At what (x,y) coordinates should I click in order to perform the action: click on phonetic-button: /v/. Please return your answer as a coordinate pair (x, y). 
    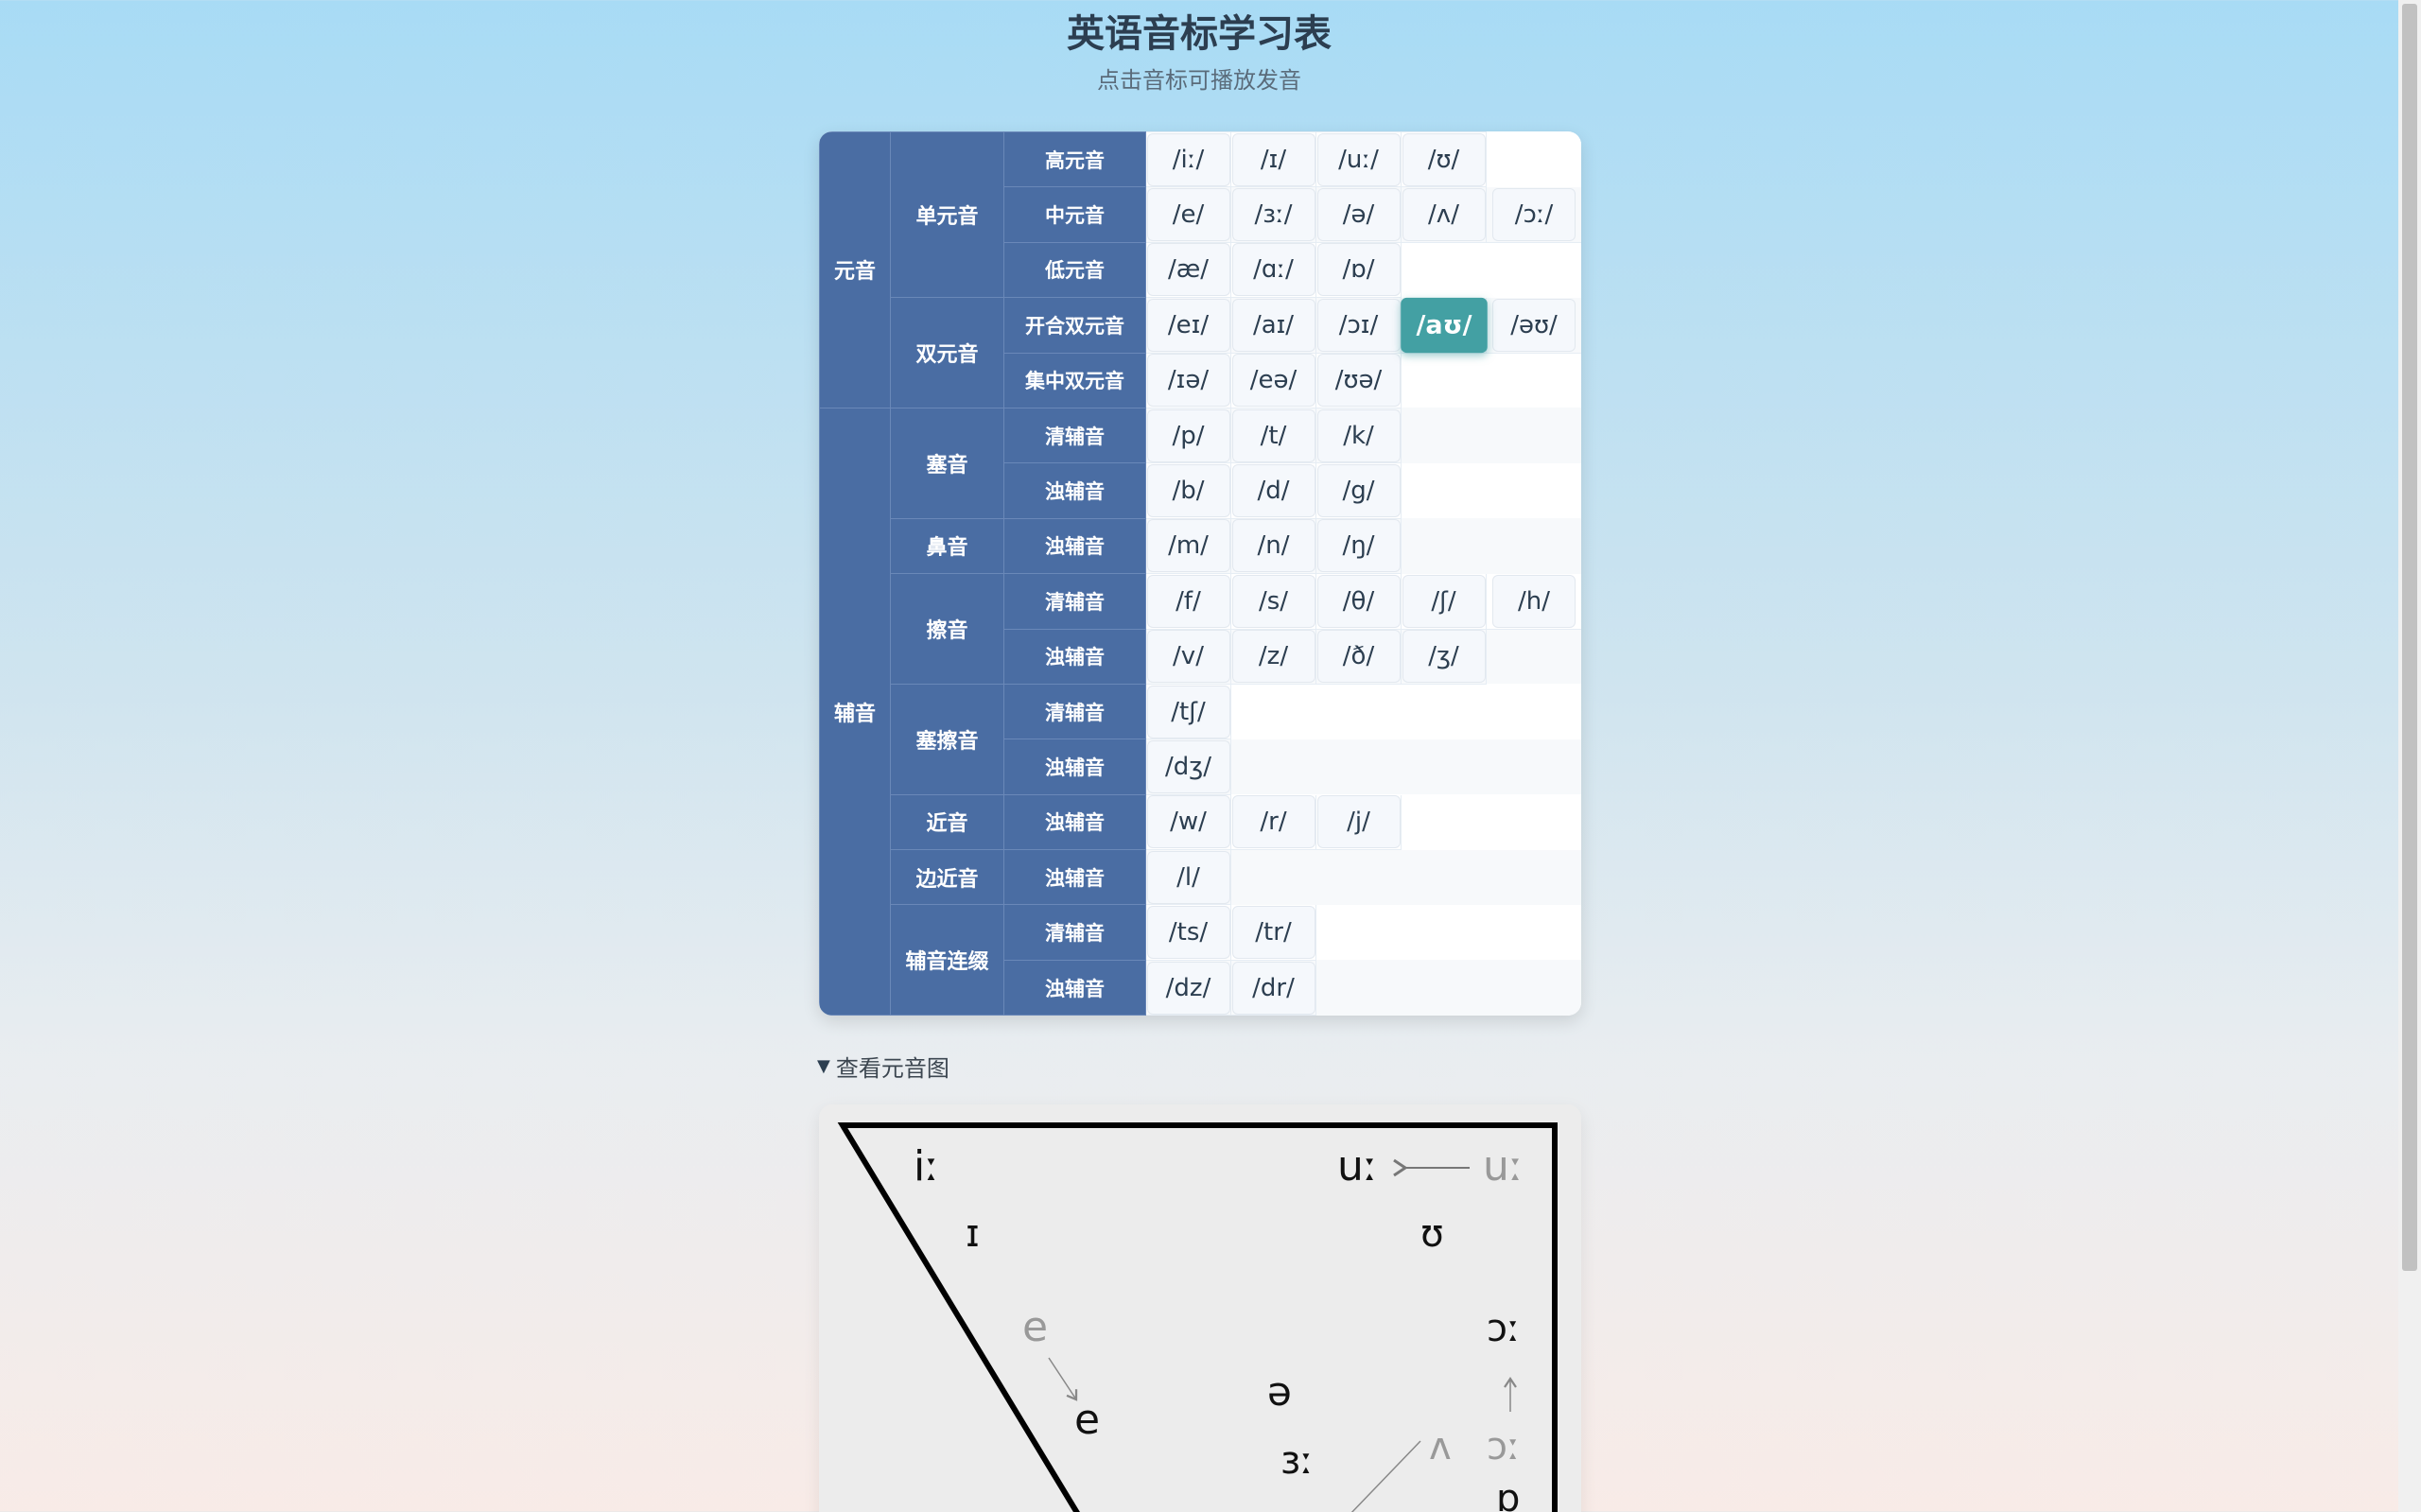
    Looking at the image, I should click on (1188, 657).